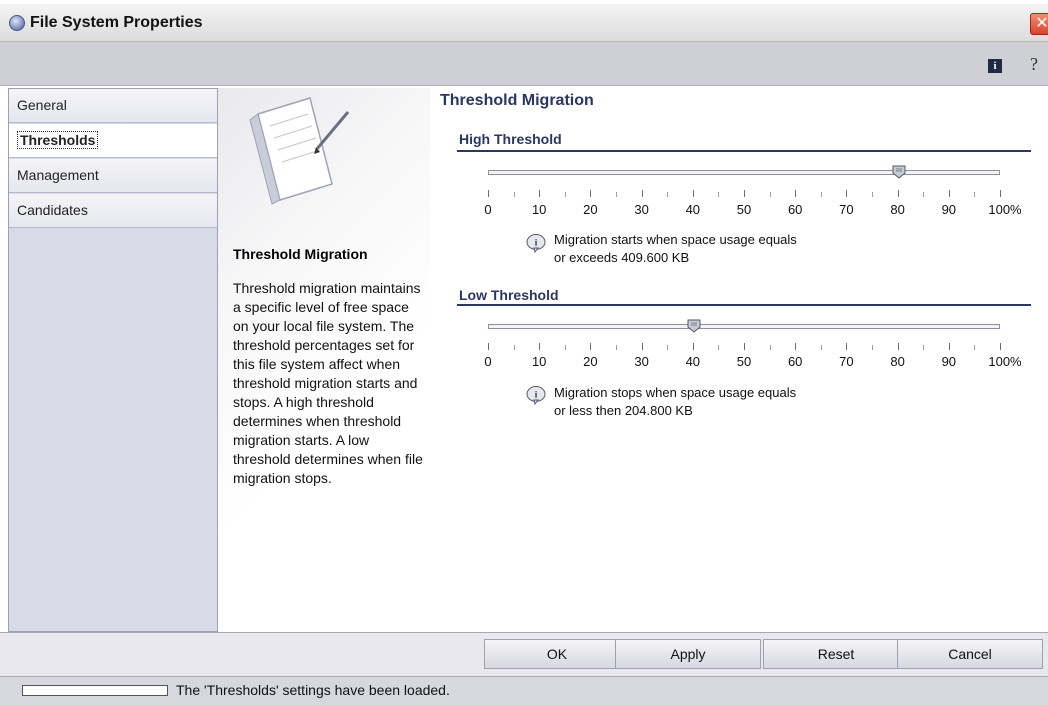  Describe the element at coordinates (970, 654) in the screenshot. I see `cancel-button: Cancel` at that location.